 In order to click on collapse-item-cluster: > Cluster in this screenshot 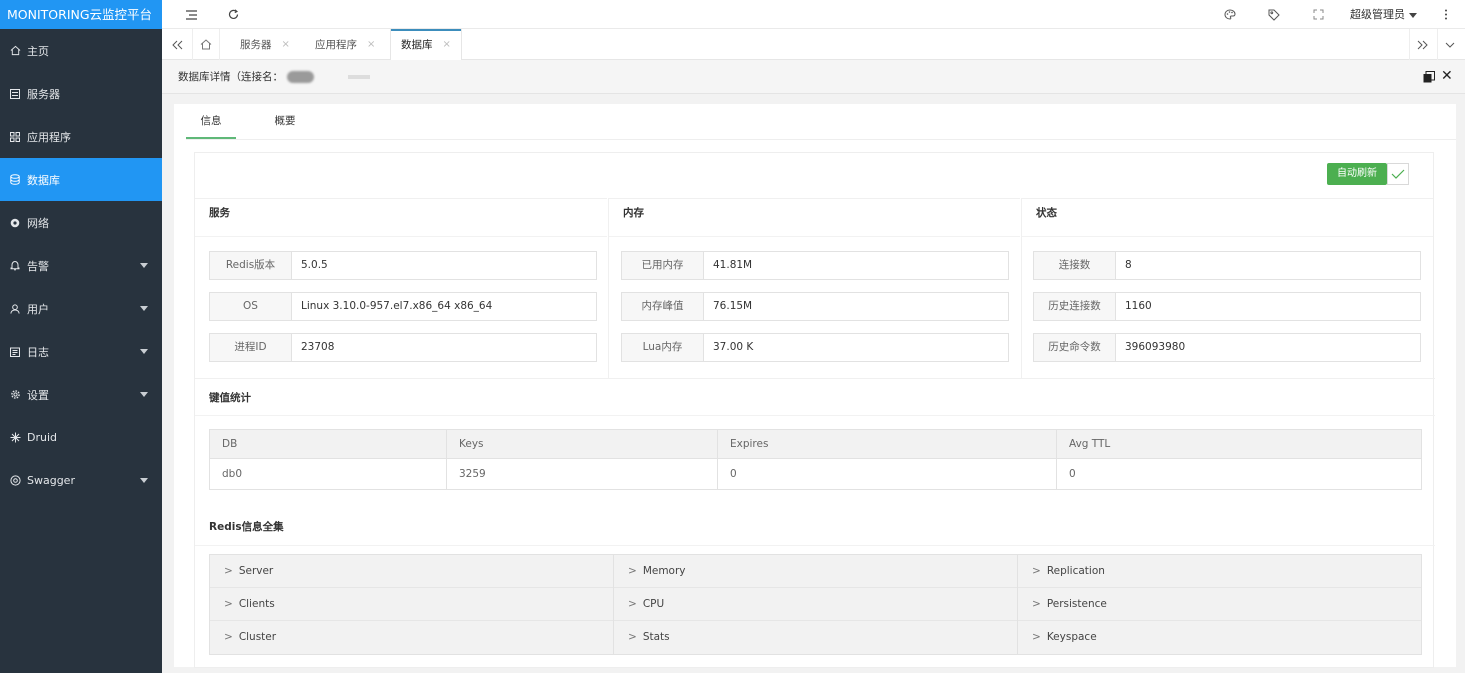, I will do `click(411, 637)`.